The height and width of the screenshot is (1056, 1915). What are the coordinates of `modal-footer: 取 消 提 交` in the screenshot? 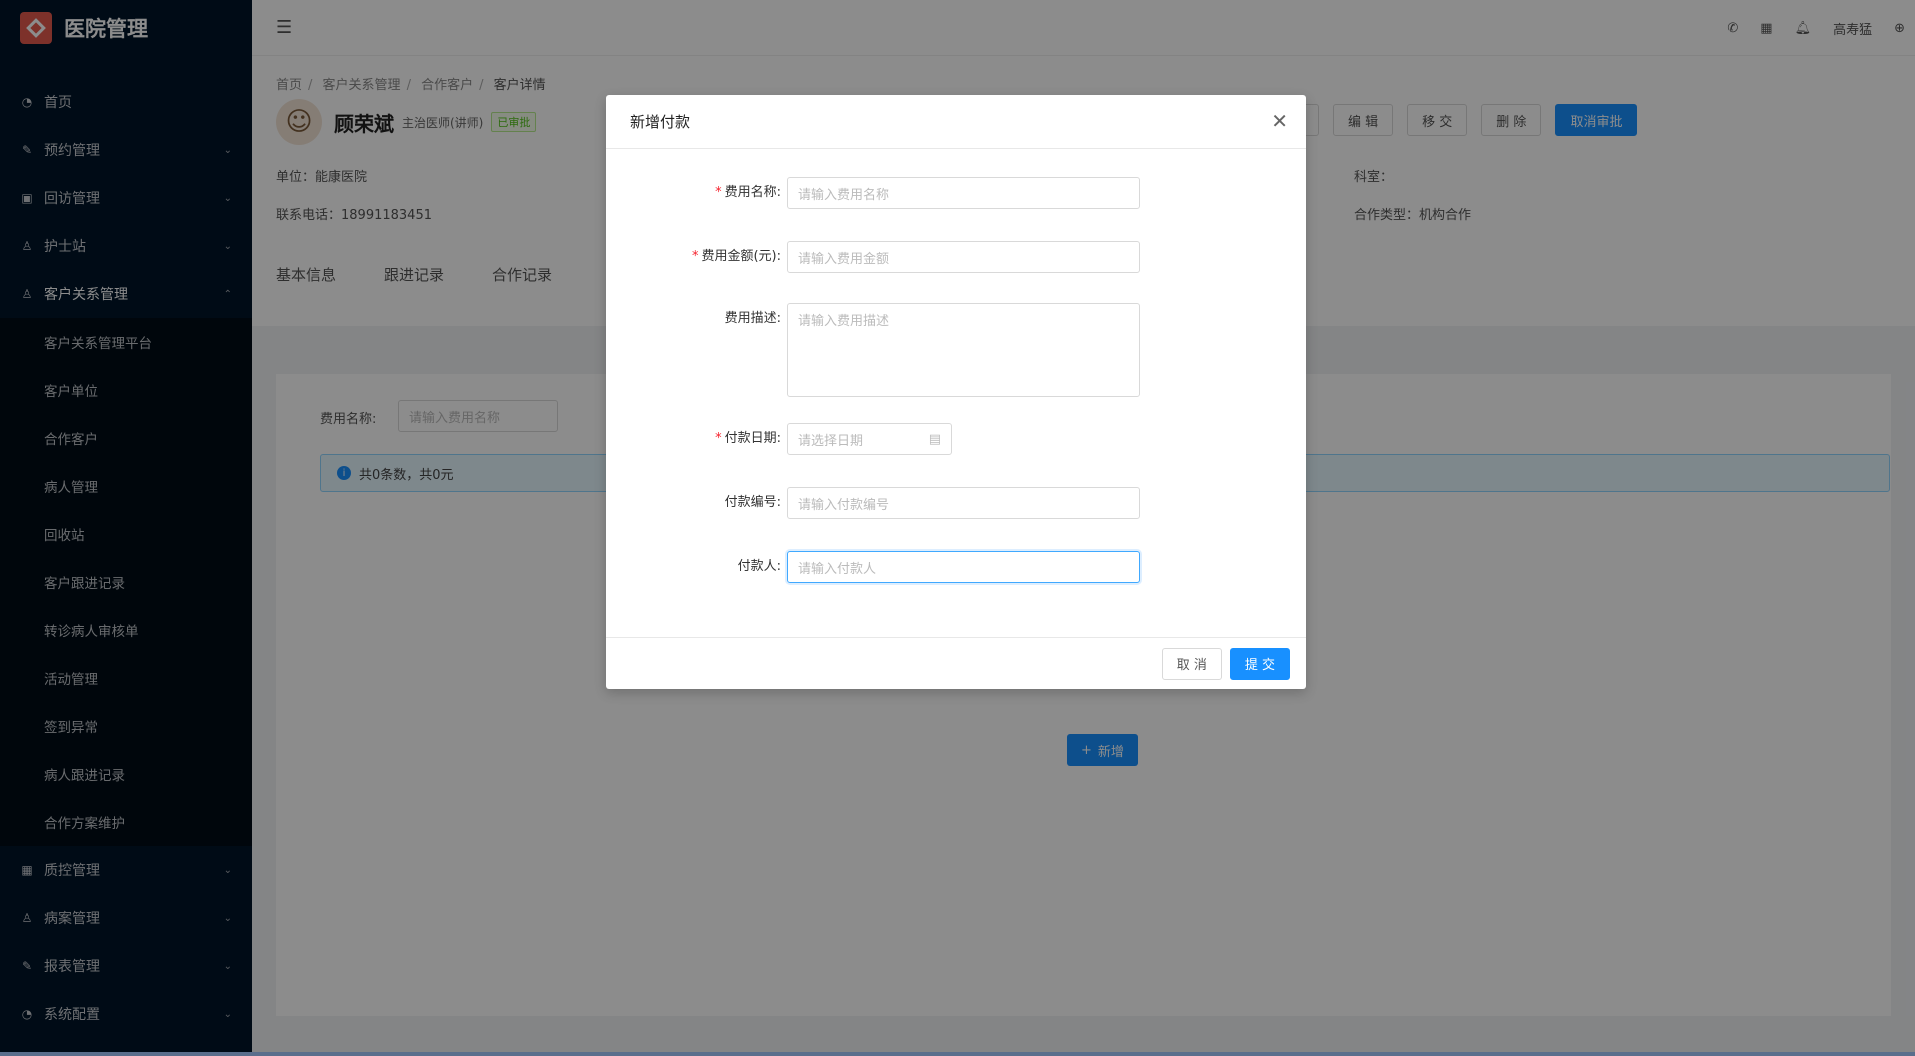 It's located at (956, 663).